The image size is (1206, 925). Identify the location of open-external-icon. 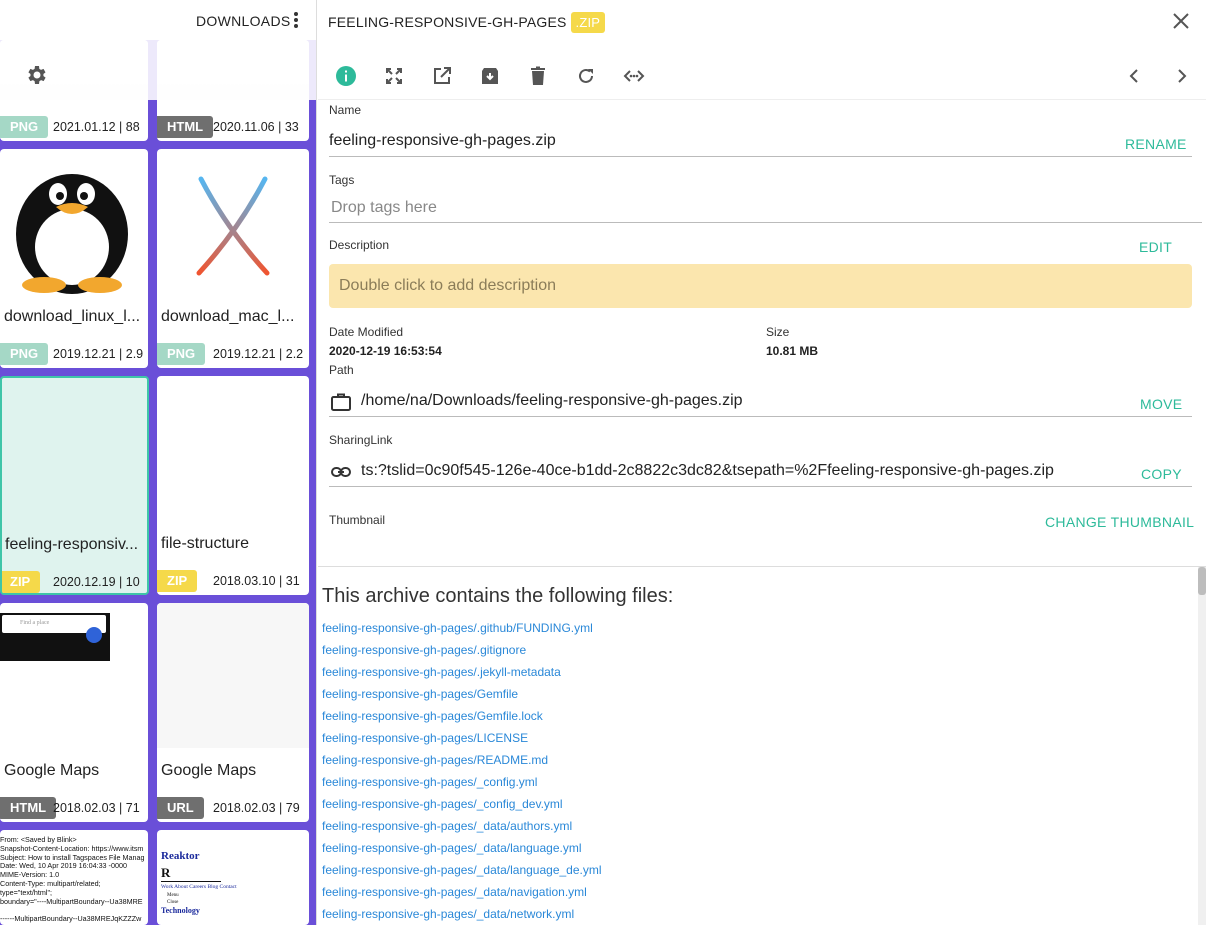
(442, 76).